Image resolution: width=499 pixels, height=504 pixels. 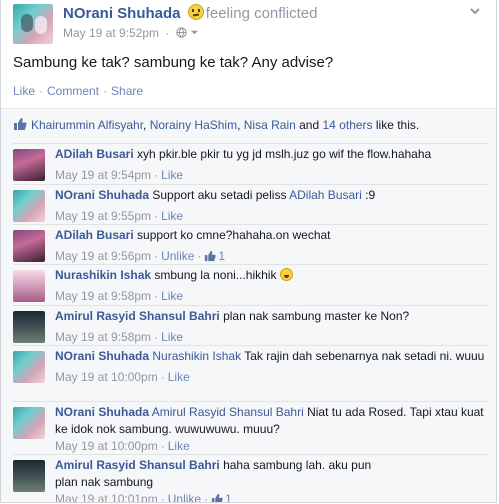 What do you see at coordinates (228, 412) in the screenshot?
I see `mentioned-user: Amirul Rasyid Shansul Bahri` at bounding box center [228, 412].